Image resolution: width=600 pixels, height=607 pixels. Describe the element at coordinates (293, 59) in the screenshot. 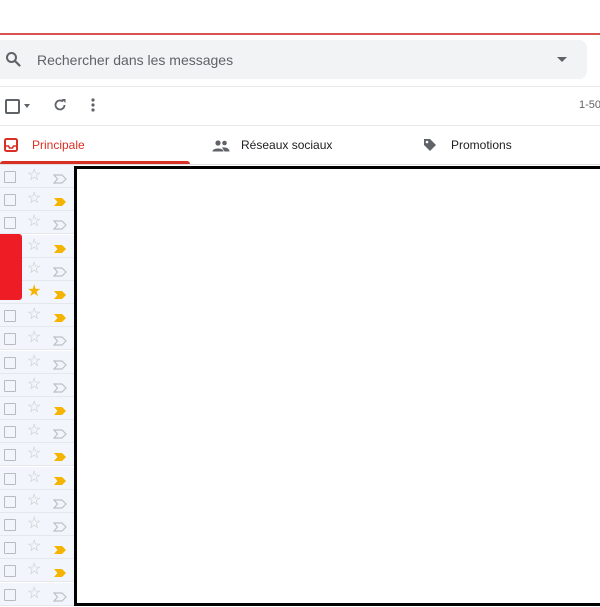

I see `search-bar: Rechercher dans les messages` at that location.